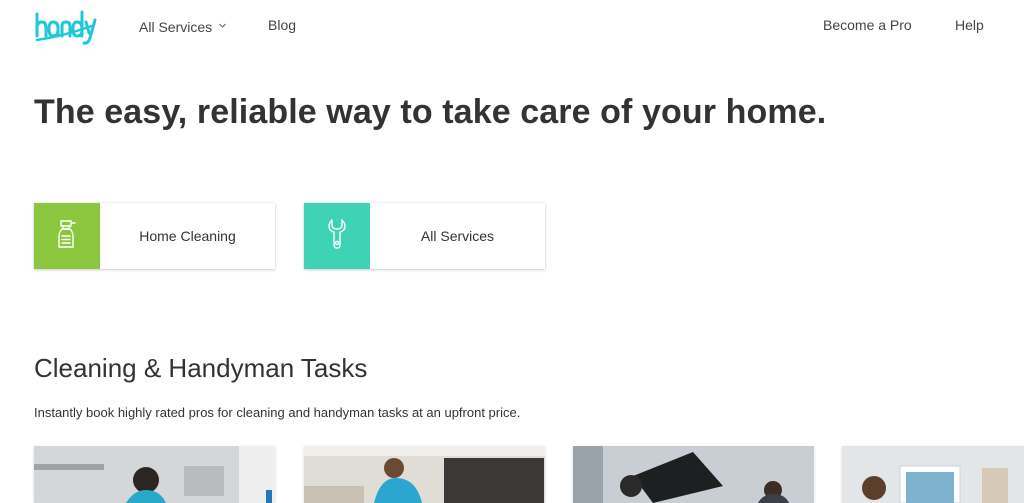 This screenshot has height=503, width=1024. I want to click on site-header: All Services Blog Become a Pro Help, so click(512, 25).